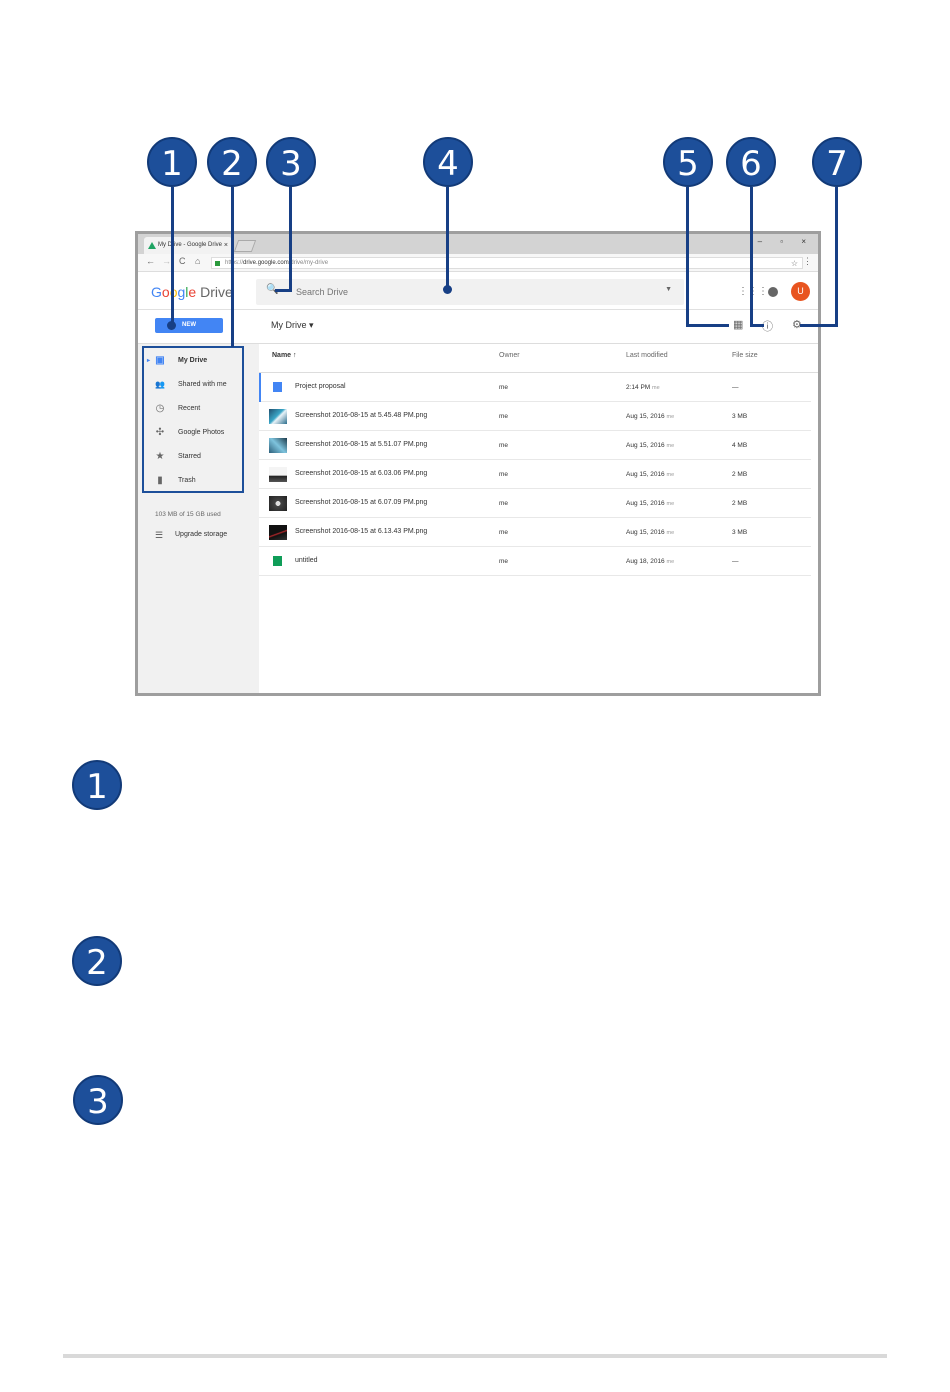  What do you see at coordinates (291, 162) in the screenshot?
I see `callout-3-badge: 3` at bounding box center [291, 162].